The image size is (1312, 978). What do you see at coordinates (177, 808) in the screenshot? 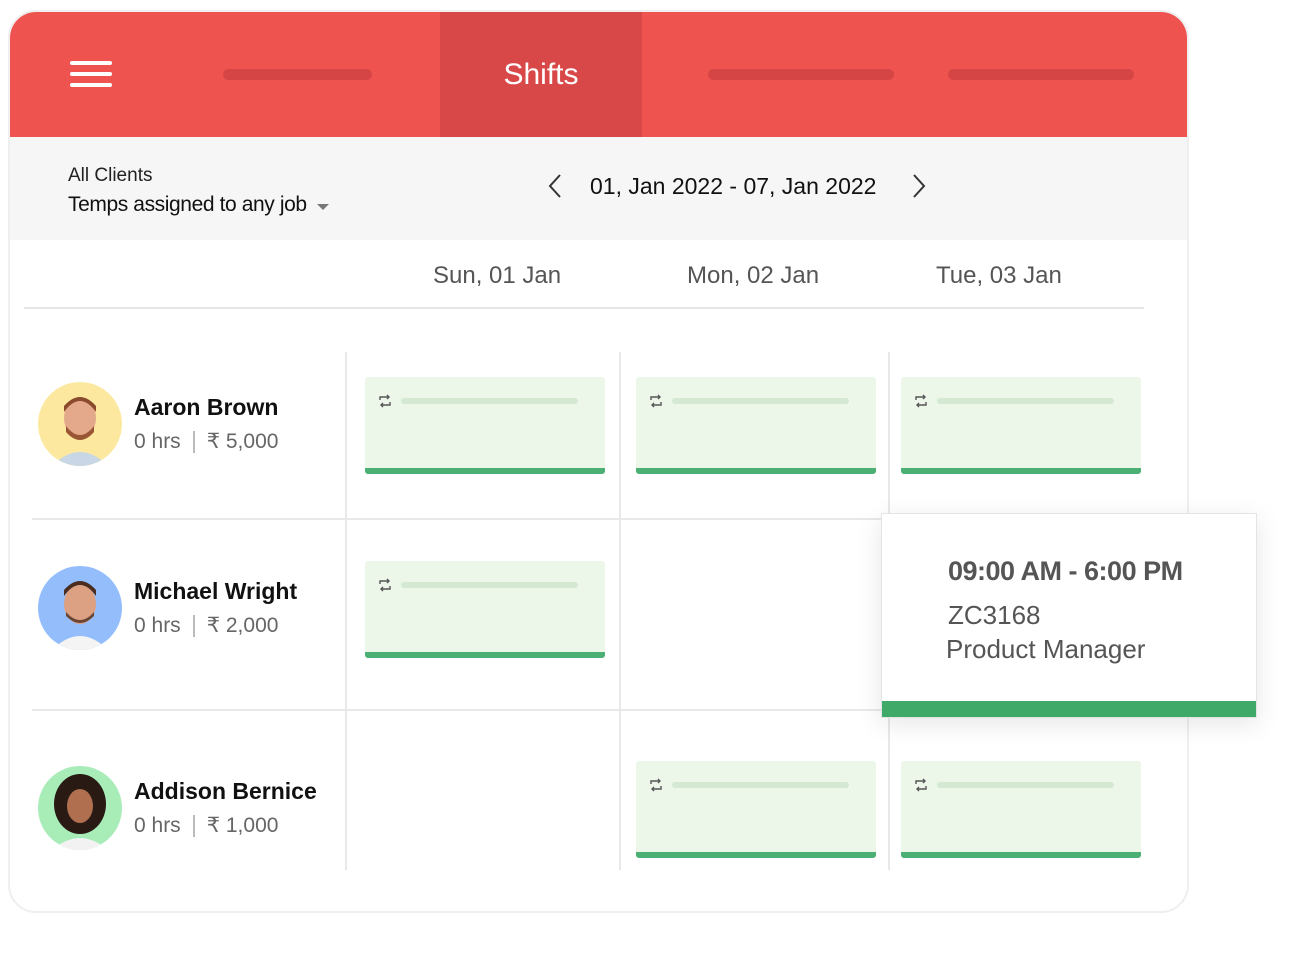
I see `person-row-addison-bernice: Addison Bernice 0 hrs ₹ 1,000` at bounding box center [177, 808].